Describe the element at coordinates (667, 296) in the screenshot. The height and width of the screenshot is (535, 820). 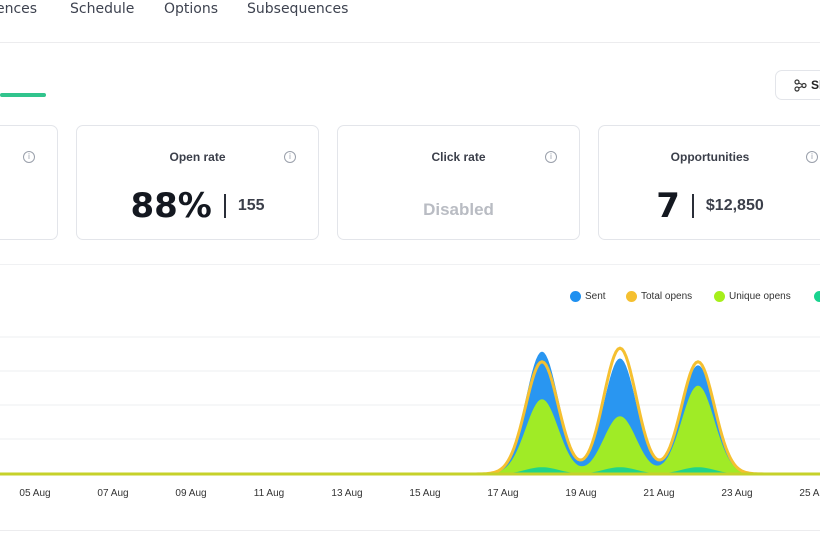
I see `legend-label: Total opens` at that location.